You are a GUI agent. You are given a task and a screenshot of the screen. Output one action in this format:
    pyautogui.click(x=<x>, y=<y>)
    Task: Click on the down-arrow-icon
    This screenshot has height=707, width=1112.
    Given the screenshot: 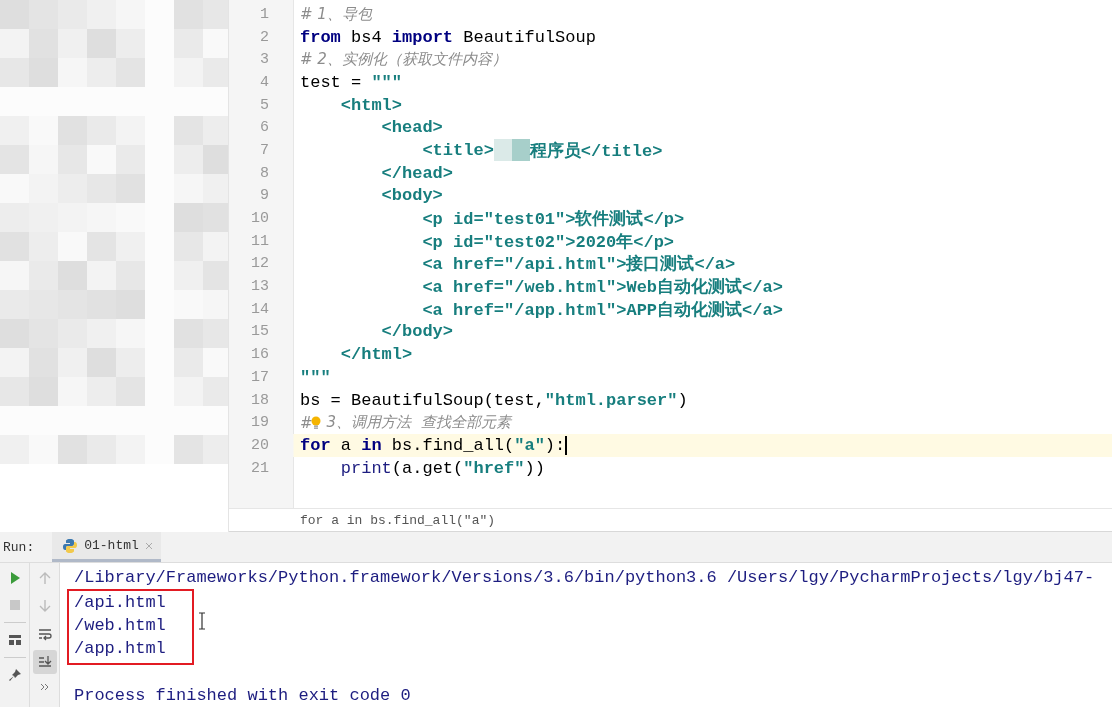 What is the action you would take?
    pyautogui.click(x=44, y=606)
    